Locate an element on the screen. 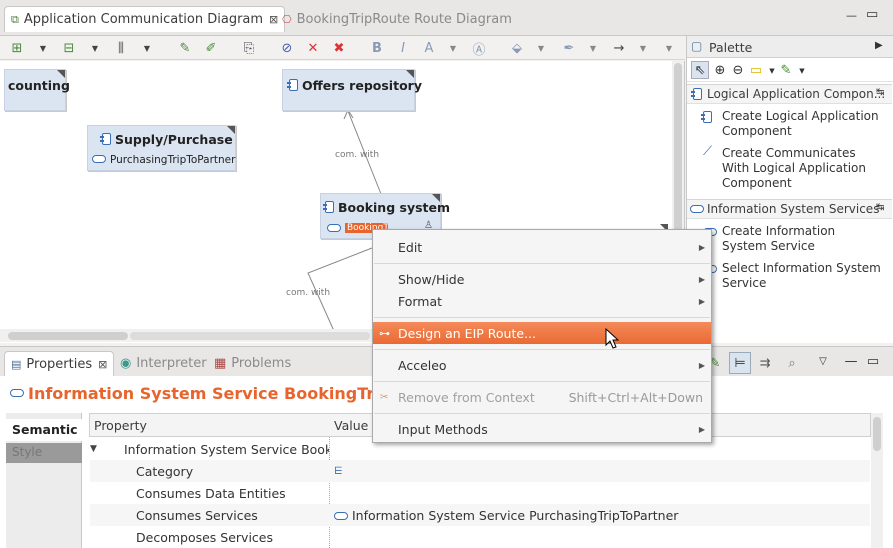  component-icon is located at coordinates (292, 85).